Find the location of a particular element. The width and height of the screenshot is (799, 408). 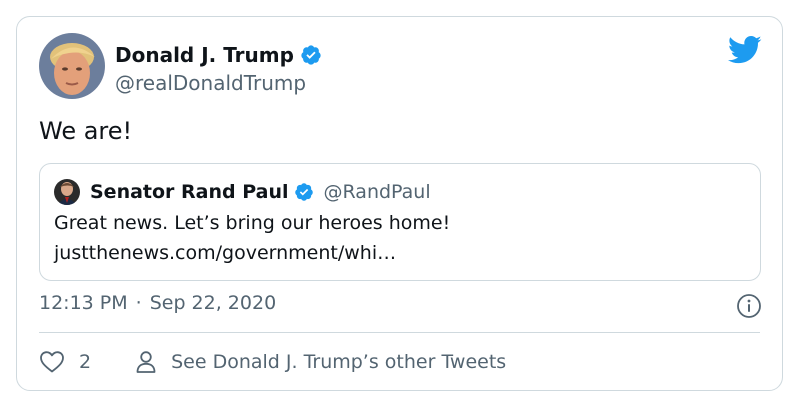

tweet-date: Sep 22, 2020 is located at coordinates (213, 303).